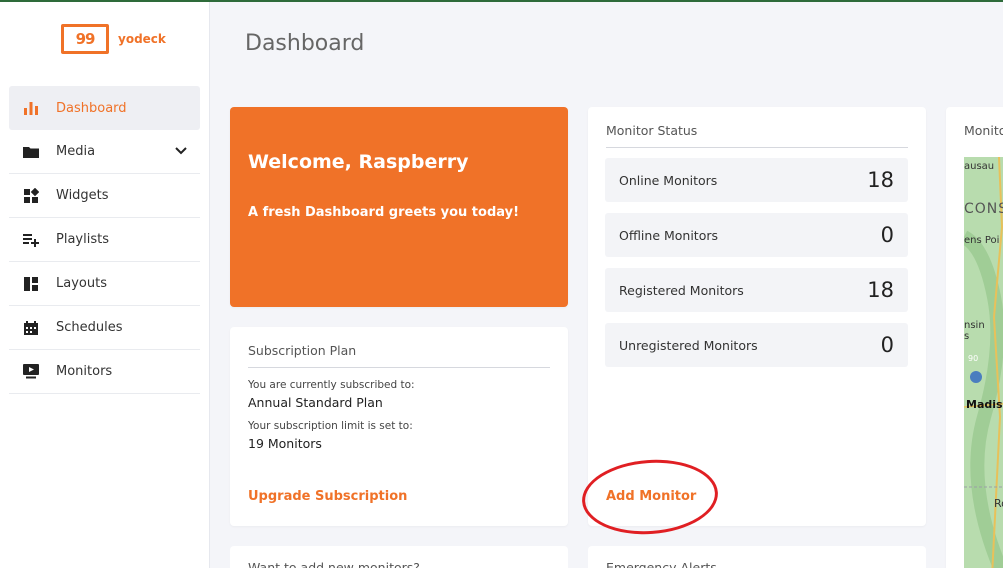 This screenshot has height=568, width=1003. Describe the element at coordinates (757, 557) in the screenshot. I see `emergency-alerts-card: Emergency Alerts` at that location.